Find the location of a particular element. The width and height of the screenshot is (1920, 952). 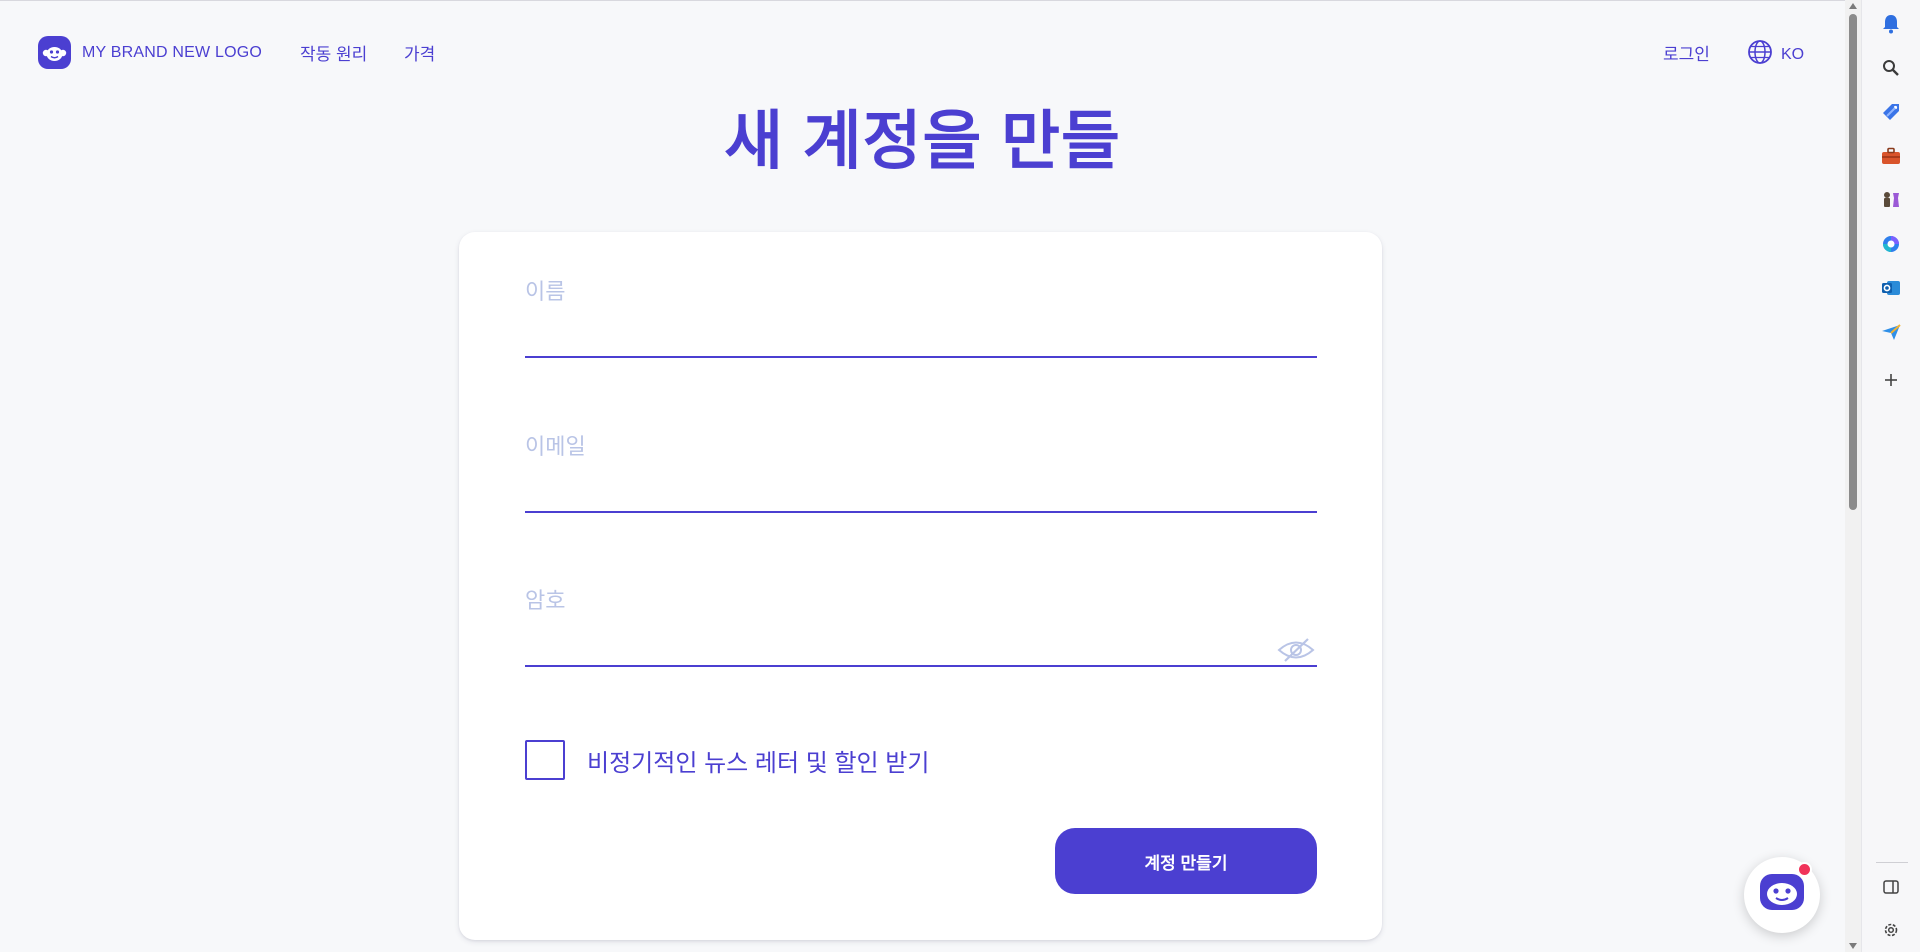

tag-icon is located at coordinates (1891, 112).